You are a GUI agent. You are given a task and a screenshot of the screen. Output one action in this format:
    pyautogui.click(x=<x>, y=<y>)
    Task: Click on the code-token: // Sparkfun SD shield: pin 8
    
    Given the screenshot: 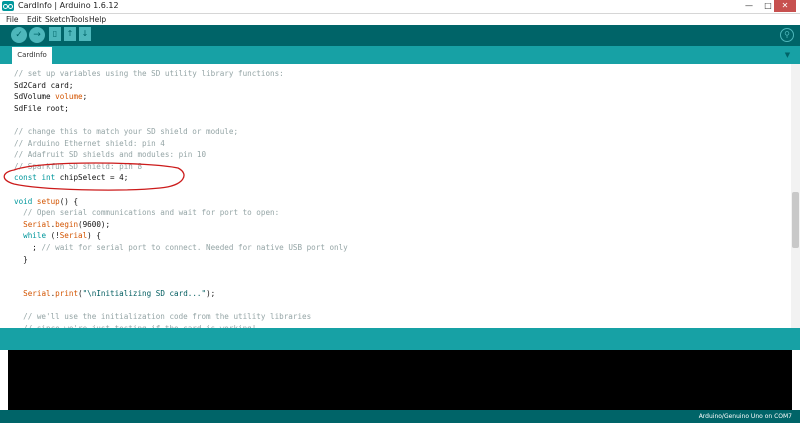 What is the action you would take?
    pyautogui.click(x=78, y=166)
    